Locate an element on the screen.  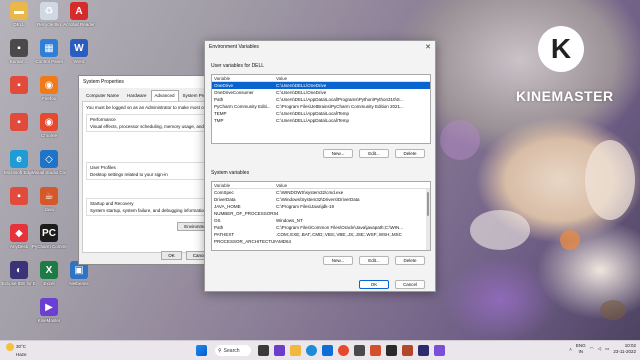
col-value: Value is located at coordinates (282, 185).